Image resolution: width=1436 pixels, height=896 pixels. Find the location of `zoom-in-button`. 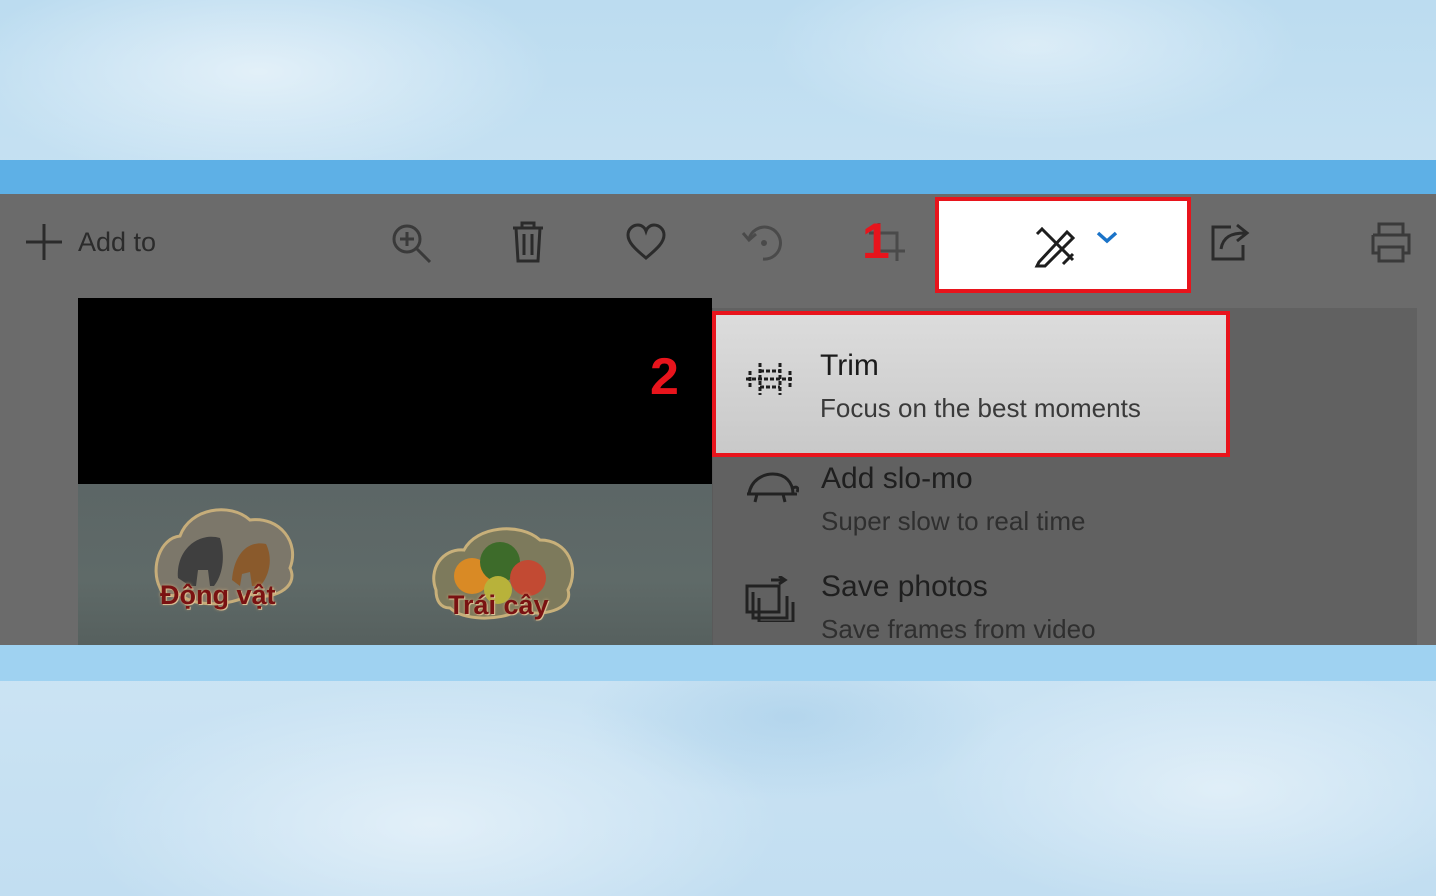

zoom-in-button is located at coordinates (411, 243).